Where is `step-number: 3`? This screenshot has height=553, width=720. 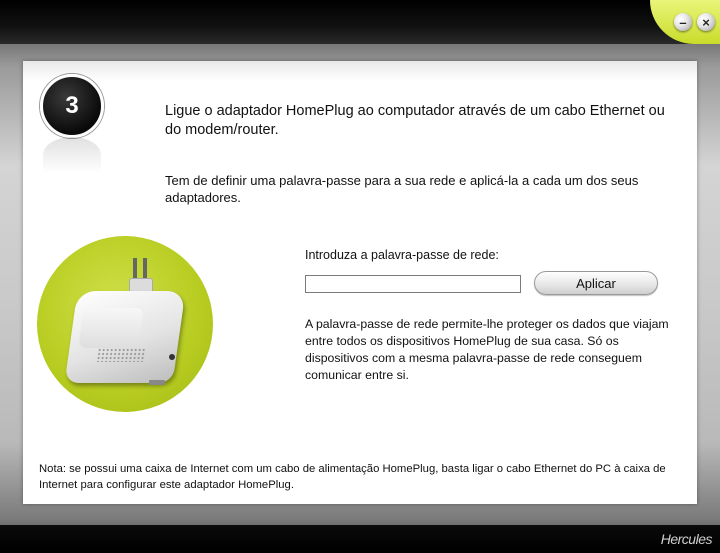
step-number: 3 is located at coordinates (72, 105).